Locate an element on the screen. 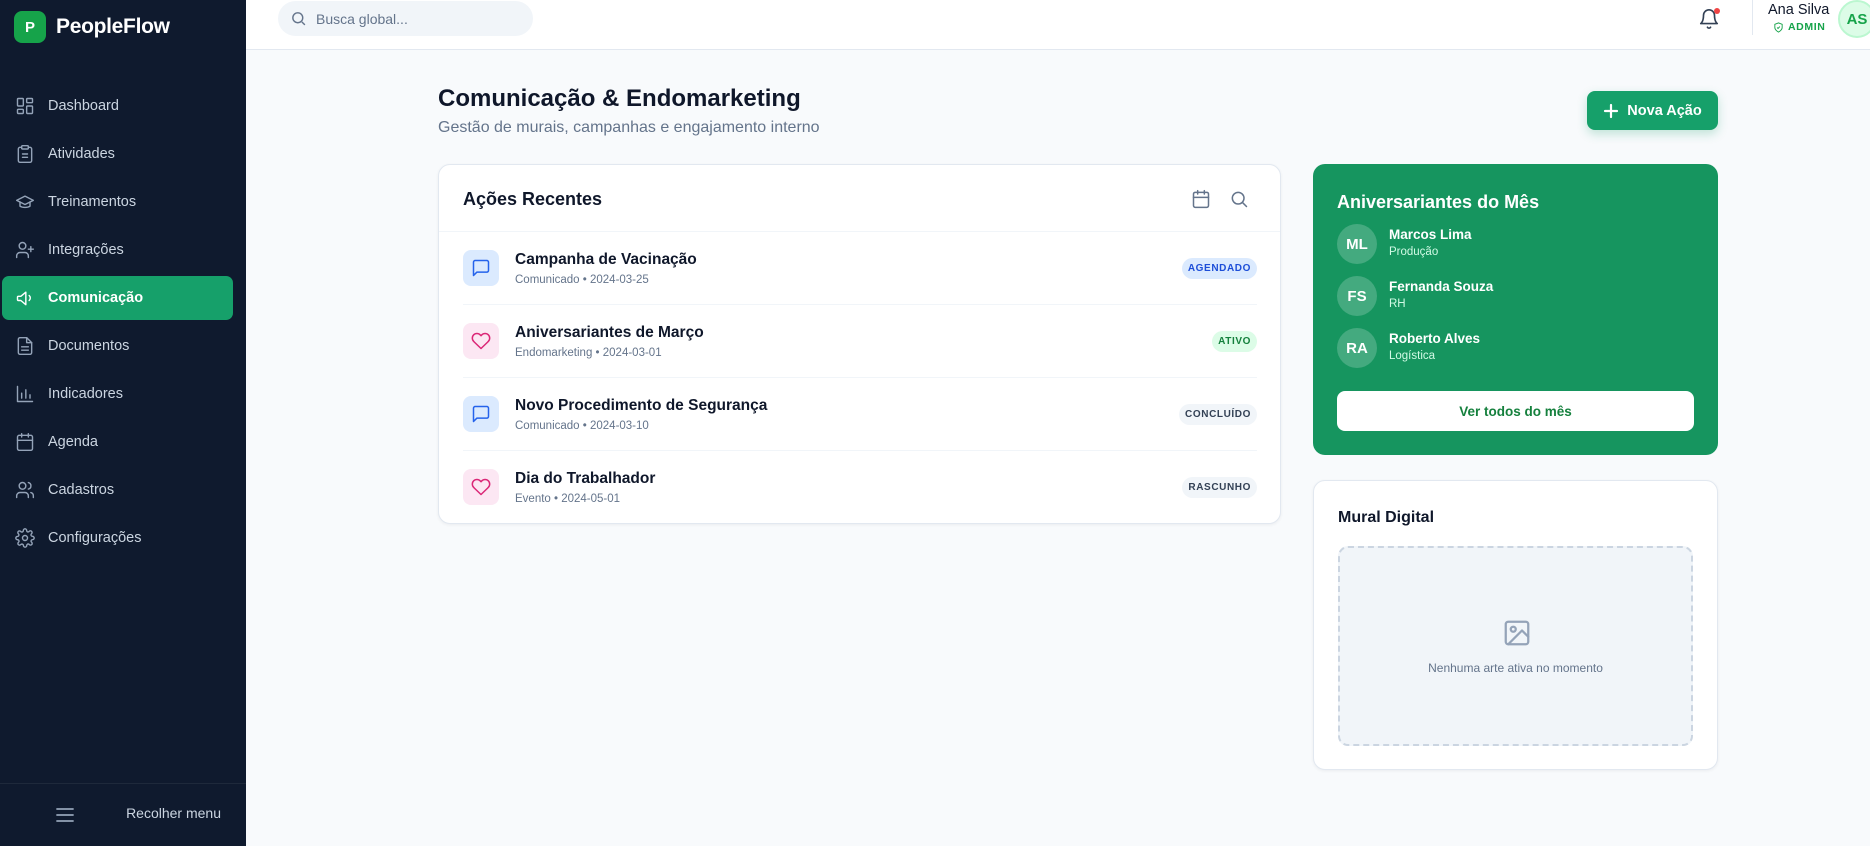 The height and width of the screenshot is (846, 1870). avatar: RA is located at coordinates (1357, 348).